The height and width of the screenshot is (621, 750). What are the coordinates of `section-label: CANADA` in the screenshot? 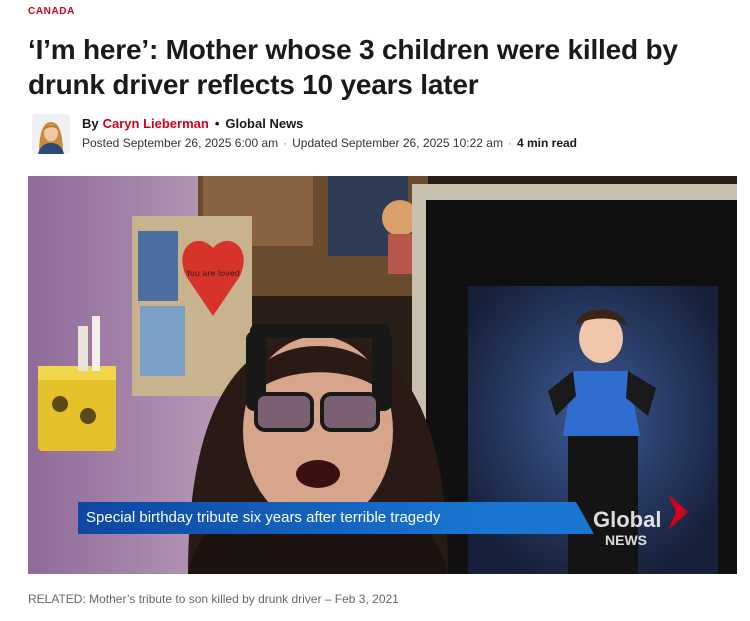 It's located at (51, 11).